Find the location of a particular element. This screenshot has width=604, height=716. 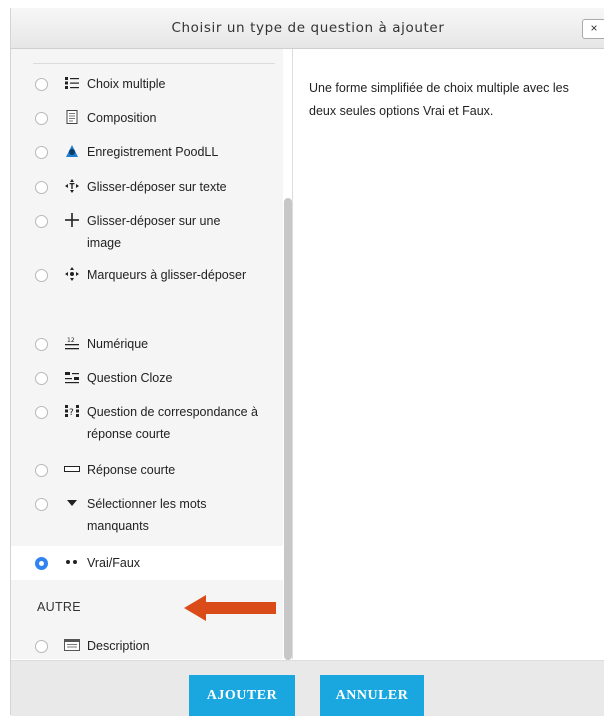

cloze-icon is located at coordinates (72, 377).